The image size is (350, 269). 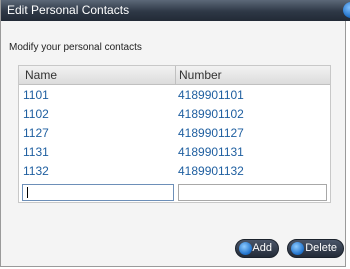 What do you see at coordinates (262, 248) in the screenshot?
I see `add-button-label: Add` at bounding box center [262, 248].